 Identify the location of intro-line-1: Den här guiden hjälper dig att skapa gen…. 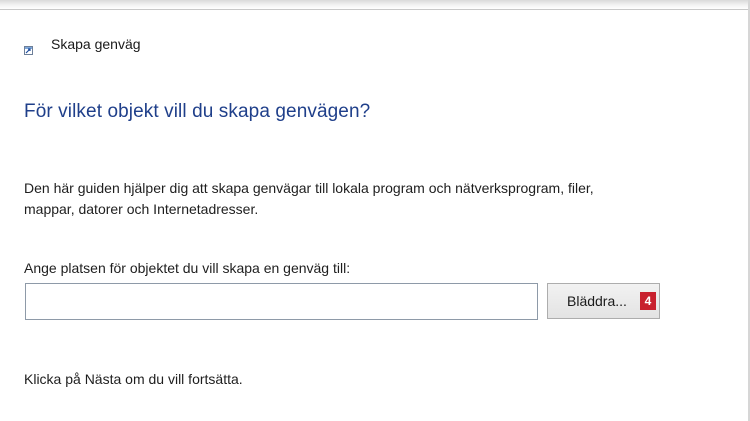
(309, 188).